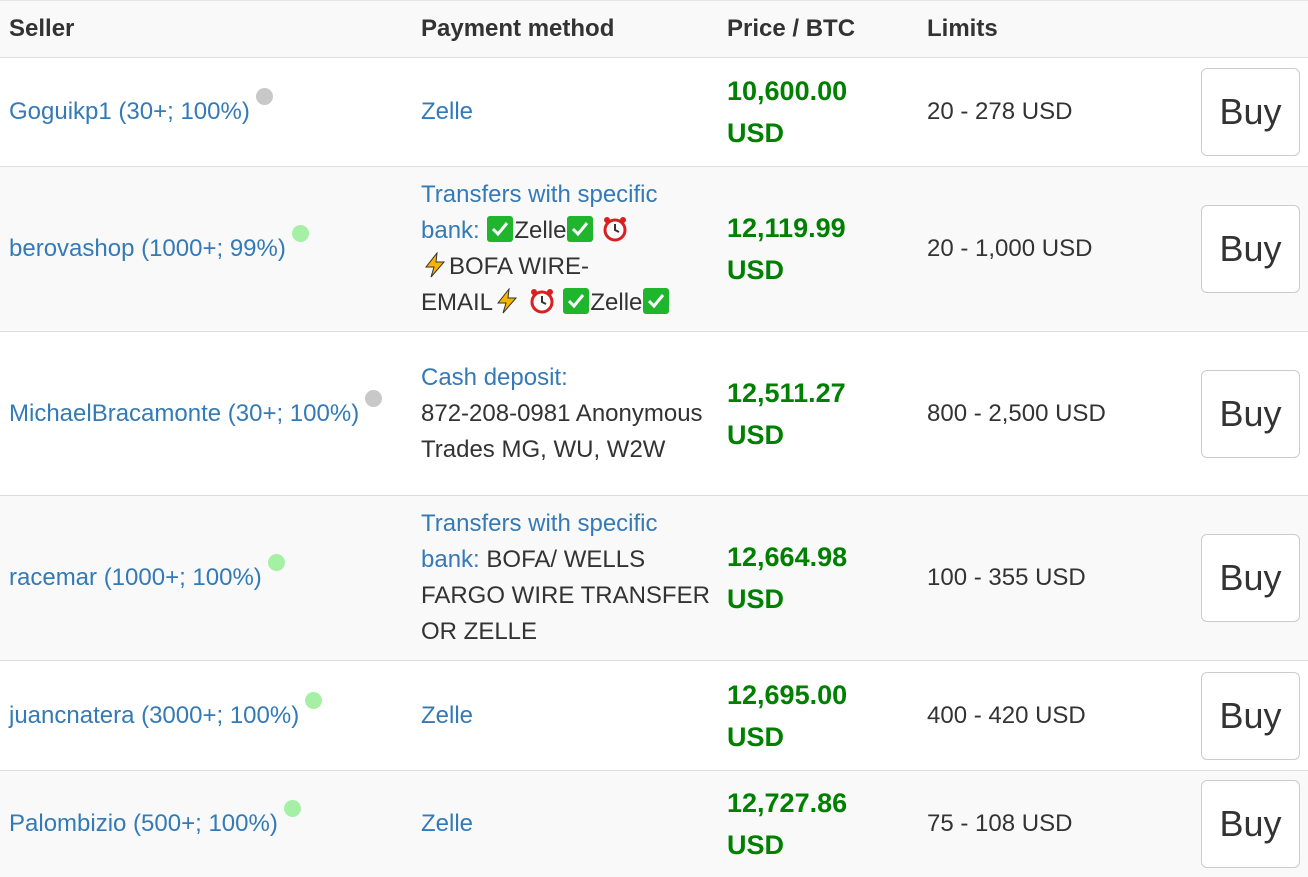 The height and width of the screenshot is (877, 1308). Describe the element at coordinates (569, 378) in the screenshot. I see `payment-method-link: Cash deposit:` at that location.